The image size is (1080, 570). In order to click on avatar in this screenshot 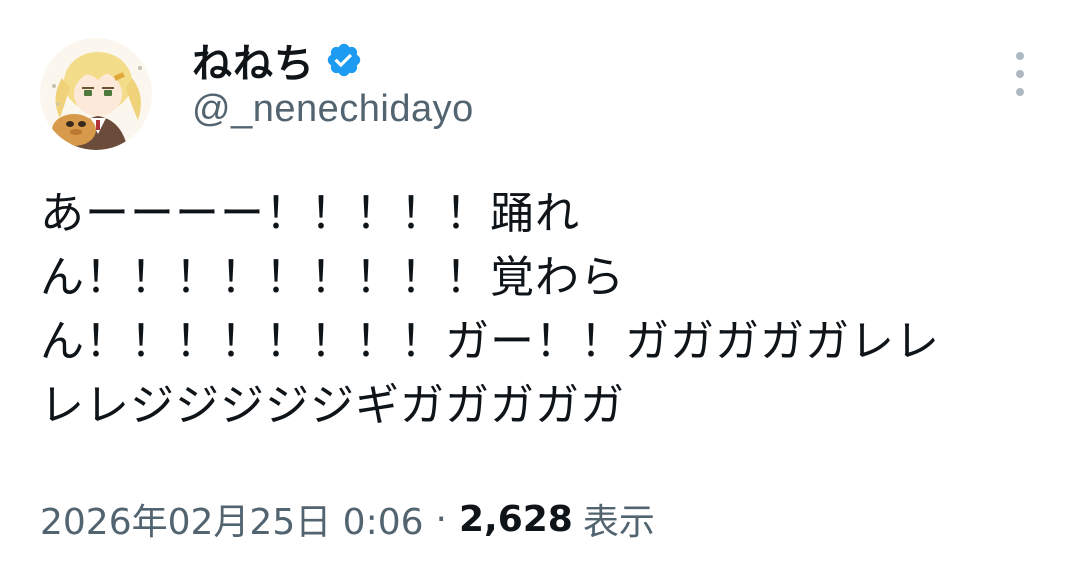, I will do `click(96, 94)`.